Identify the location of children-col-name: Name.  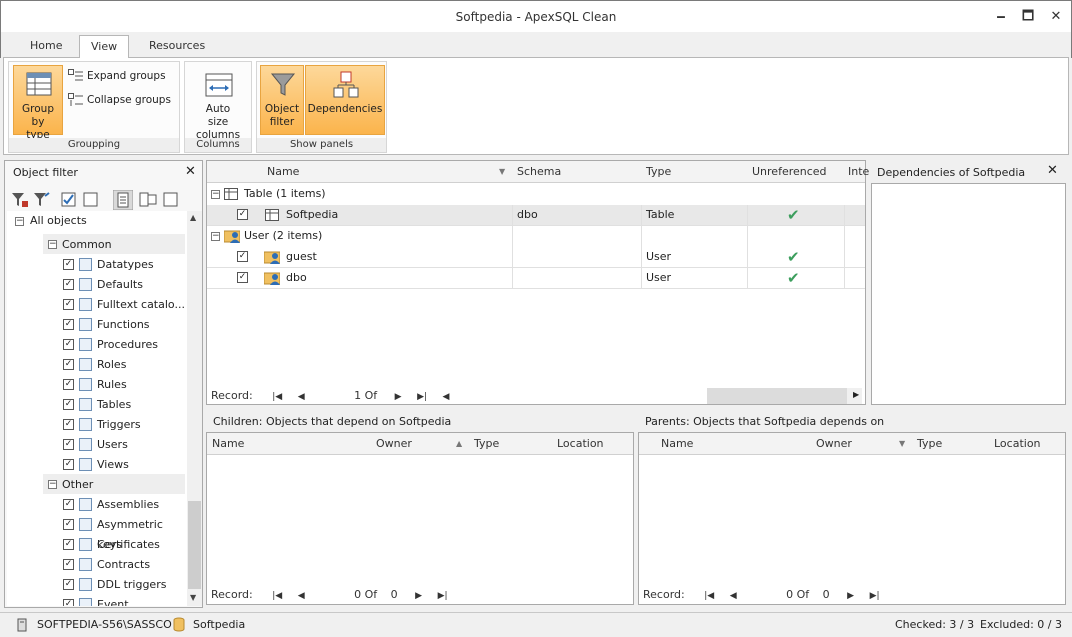
(228, 444).